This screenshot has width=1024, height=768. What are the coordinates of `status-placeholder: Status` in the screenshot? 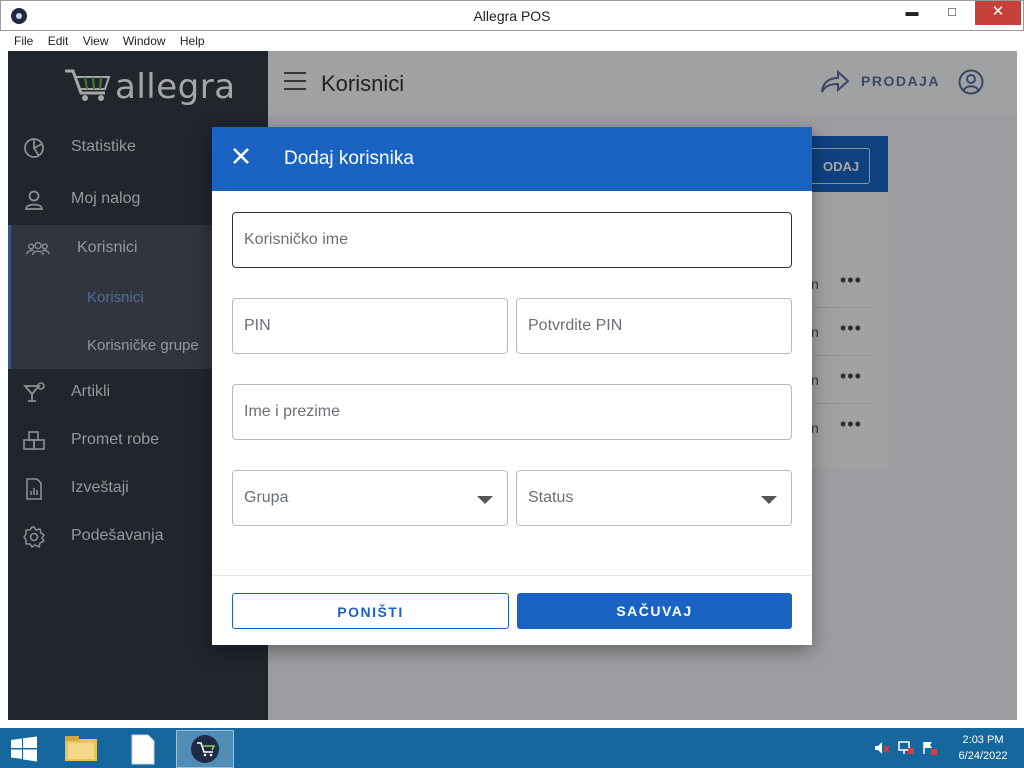 It's located at (551, 497).